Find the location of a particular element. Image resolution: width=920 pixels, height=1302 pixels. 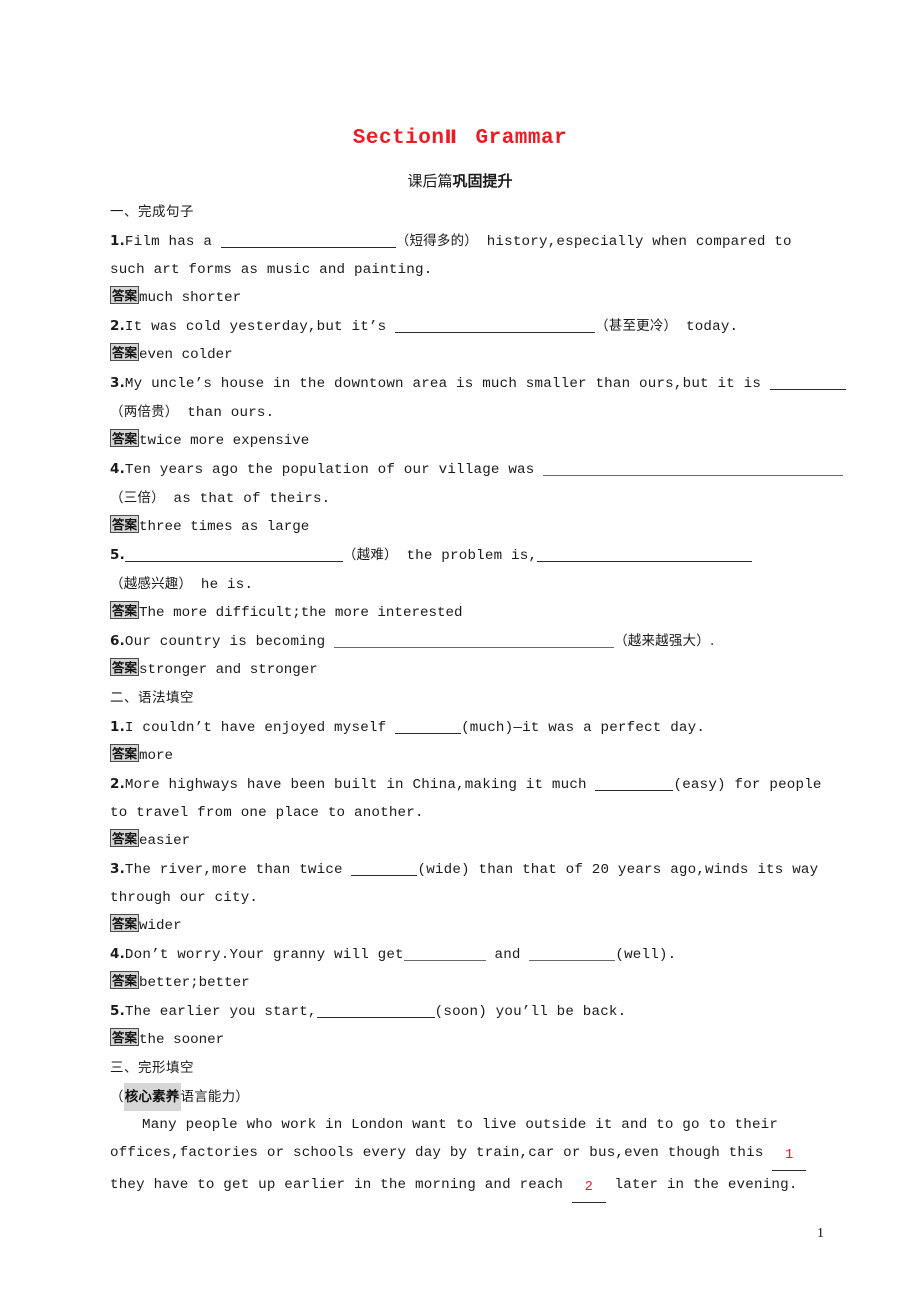

question-text-cont2: he is. is located at coordinates (223, 585).